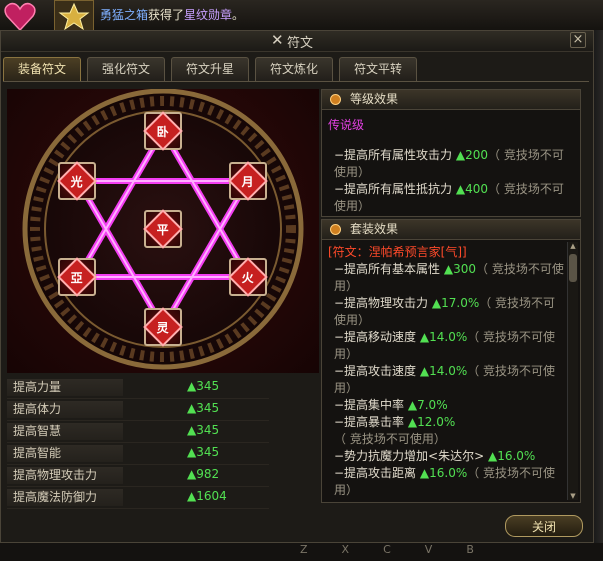 Image resolution: width=603 pixels, height=561 pixels. I want to click on hotkey-label: Z, so click(304, 549).